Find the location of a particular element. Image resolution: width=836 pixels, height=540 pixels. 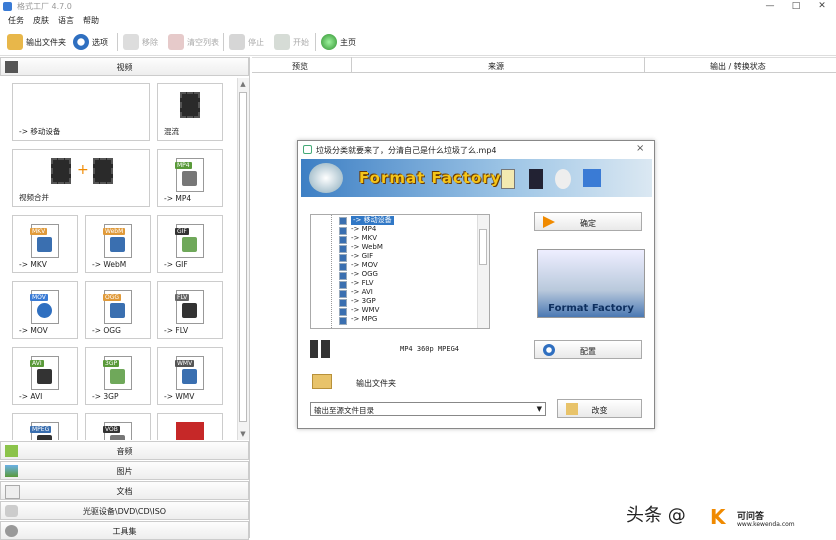

output-location-select: 输出至源文件目录 ▼ is located at coordinates (428, 409).